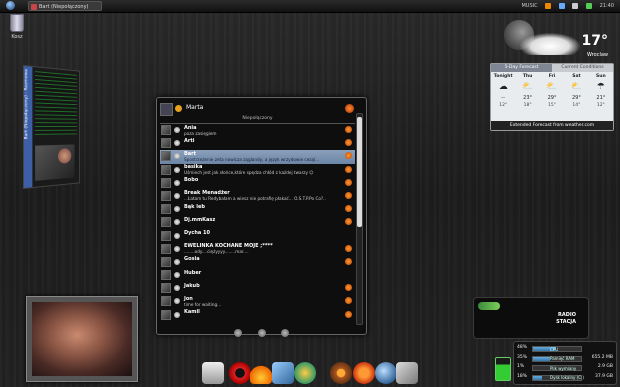 Image resolution: width=620 pixels, height=387 pixels. I want to click on opera-icon, so click(240, 373).